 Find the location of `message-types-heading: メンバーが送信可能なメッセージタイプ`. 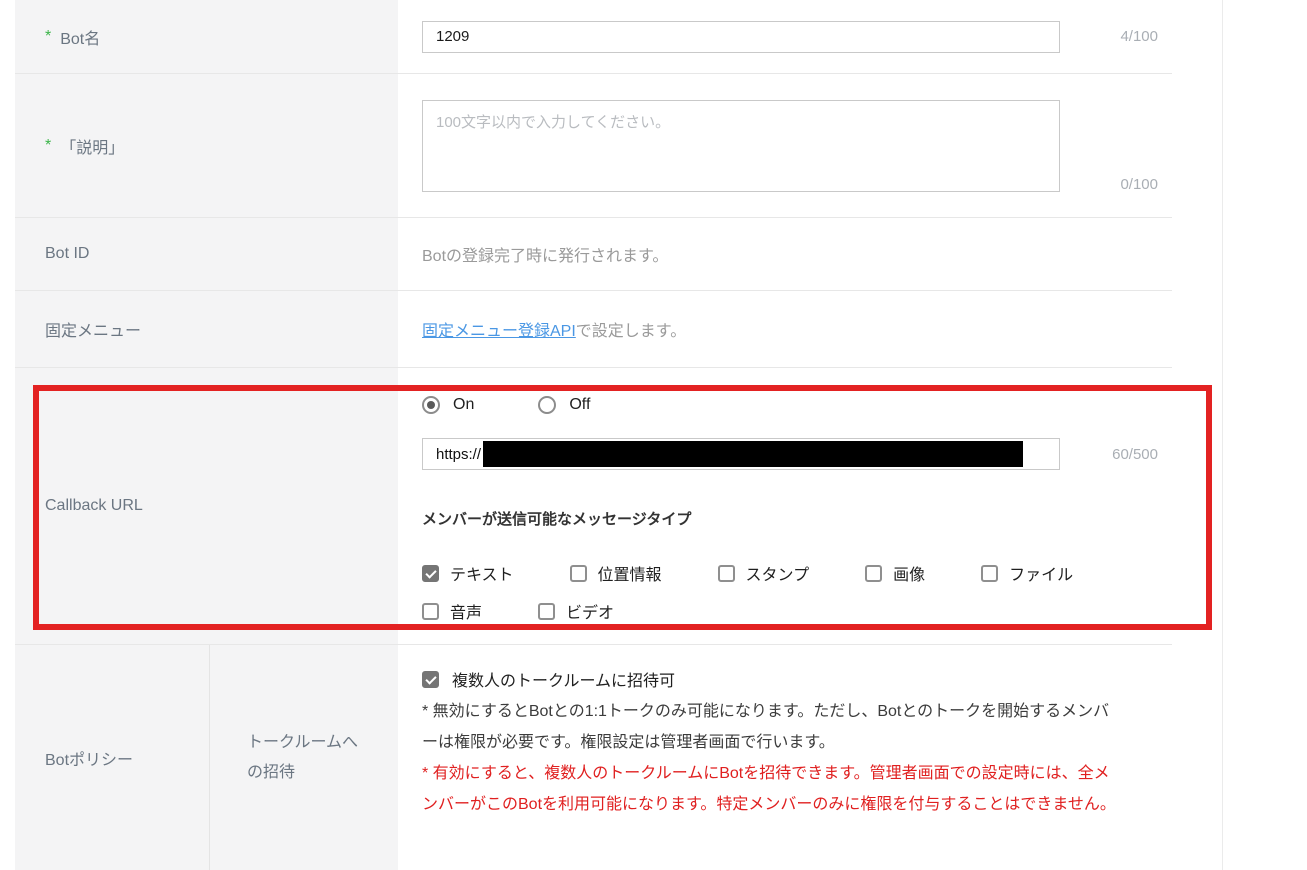

message-types-heading: メンバーが送信可能なメッセージタイプ is located at coordinates (557, 519).